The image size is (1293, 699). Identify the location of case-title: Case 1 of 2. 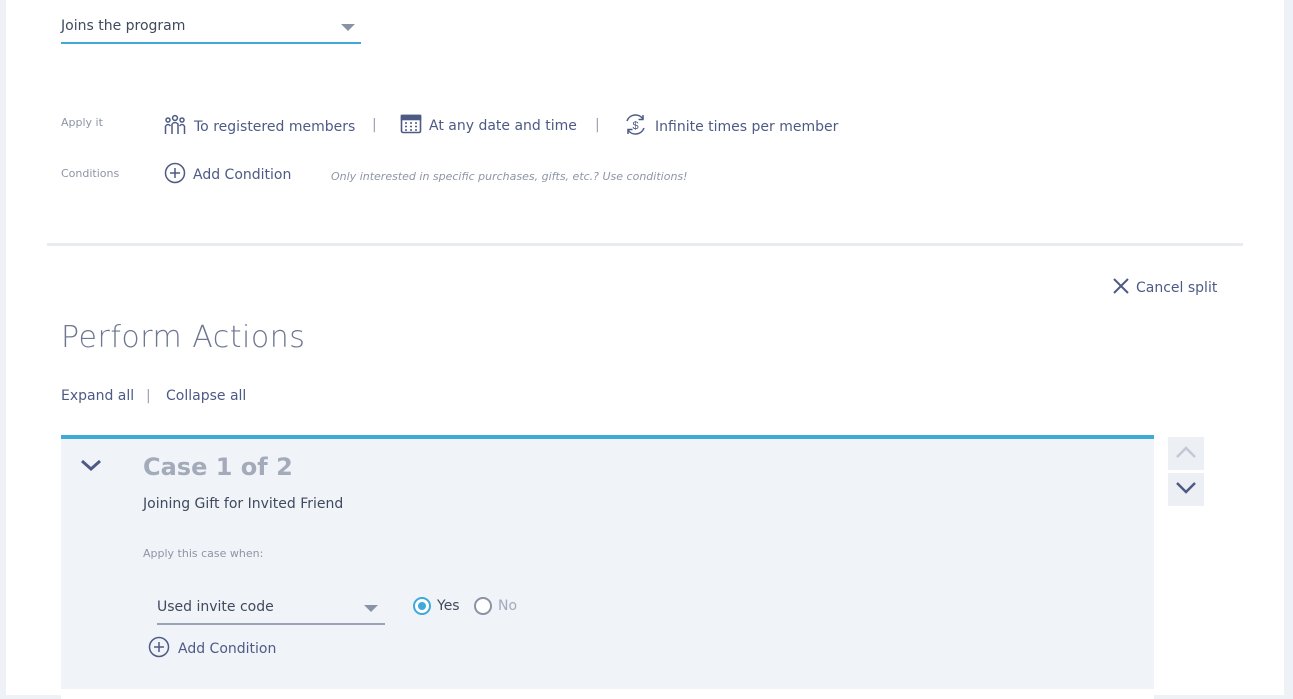
(218, 467).